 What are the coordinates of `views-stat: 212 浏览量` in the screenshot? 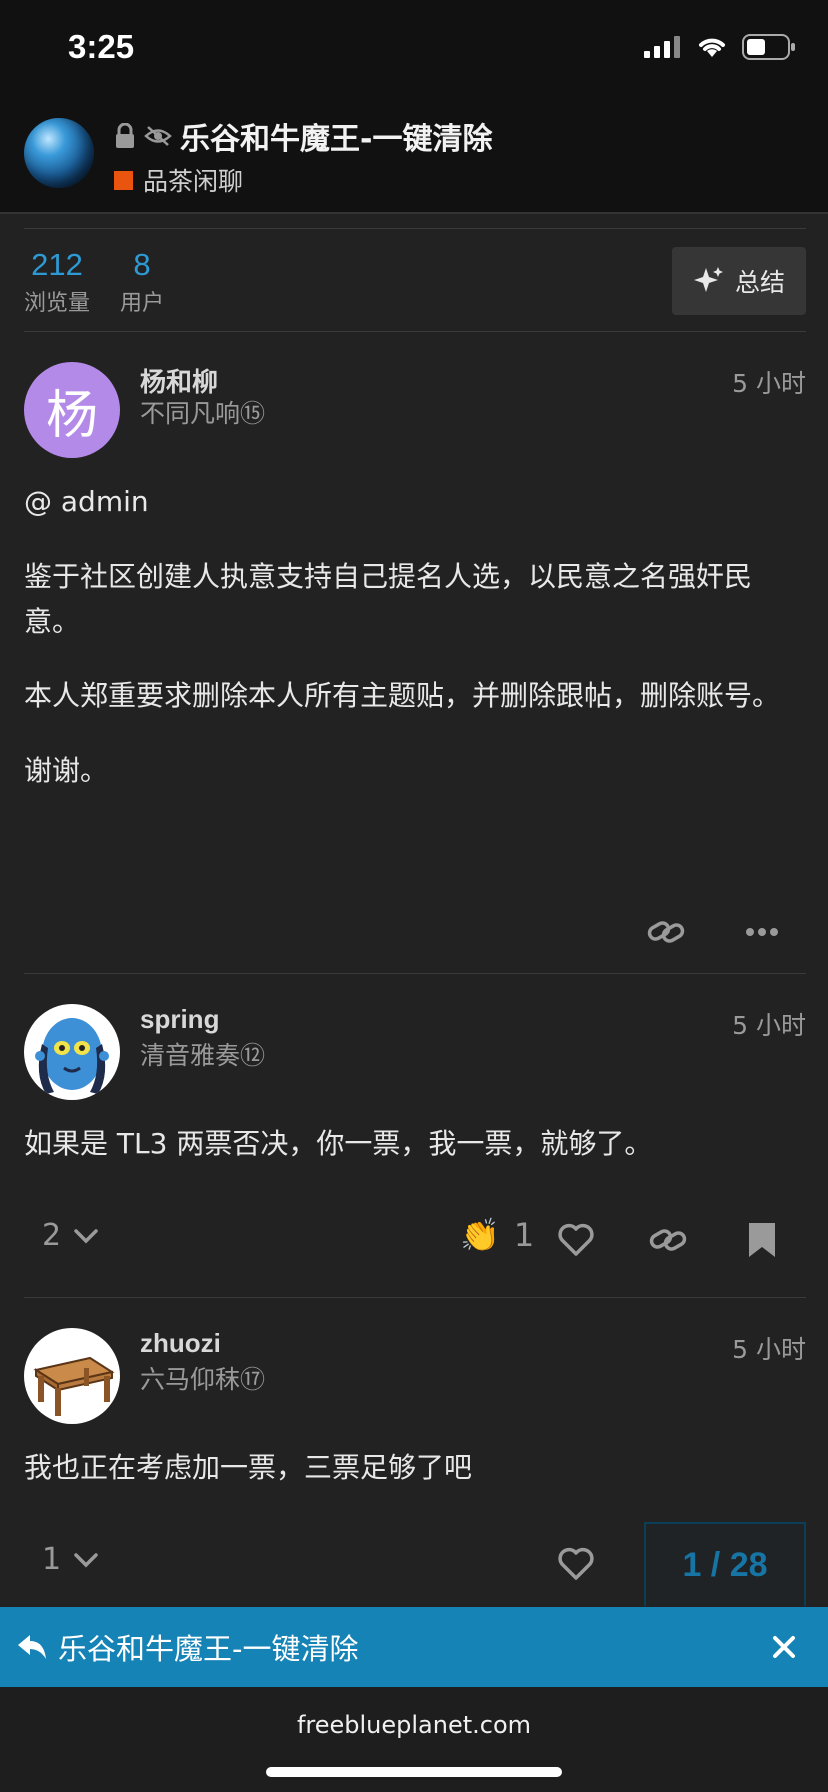 It's located at (57, 282).